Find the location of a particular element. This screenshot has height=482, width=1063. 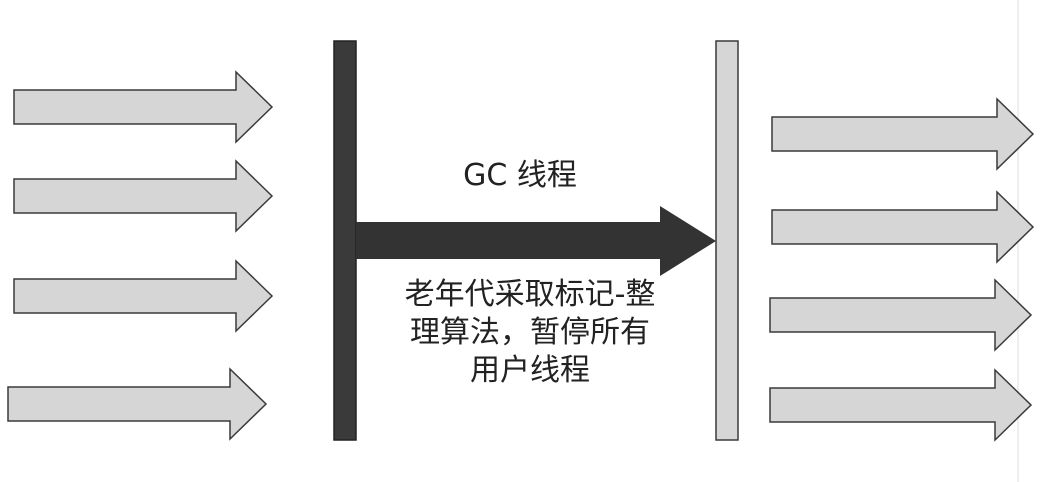

gc-thread-label: GC 线程 is located at coordinates (520, 175).